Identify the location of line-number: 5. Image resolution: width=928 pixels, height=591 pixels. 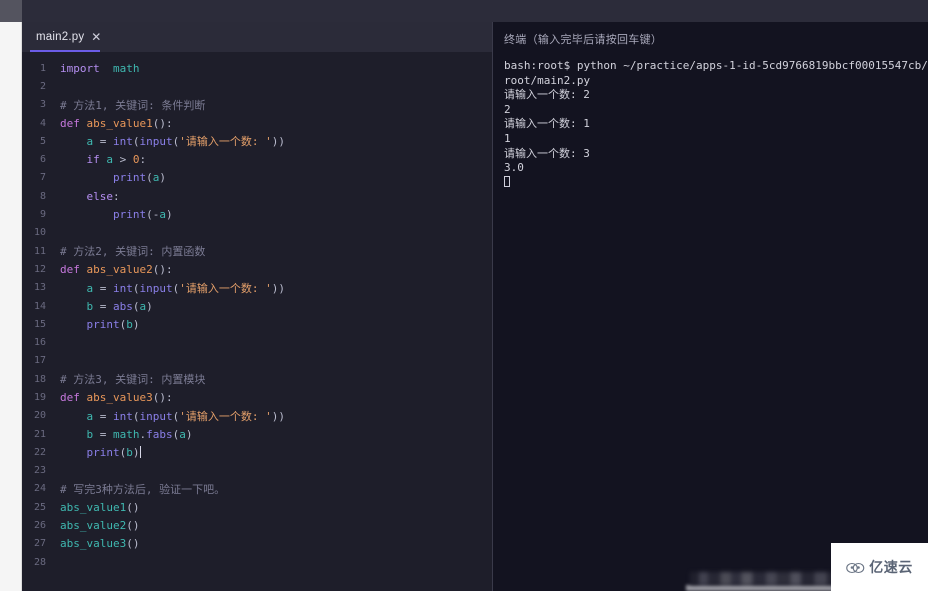
(42, 141).